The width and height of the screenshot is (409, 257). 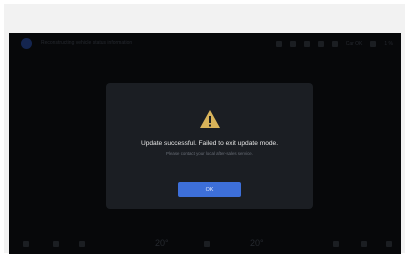 I want to click on ok-button: OK, so click(x=209, y=189).